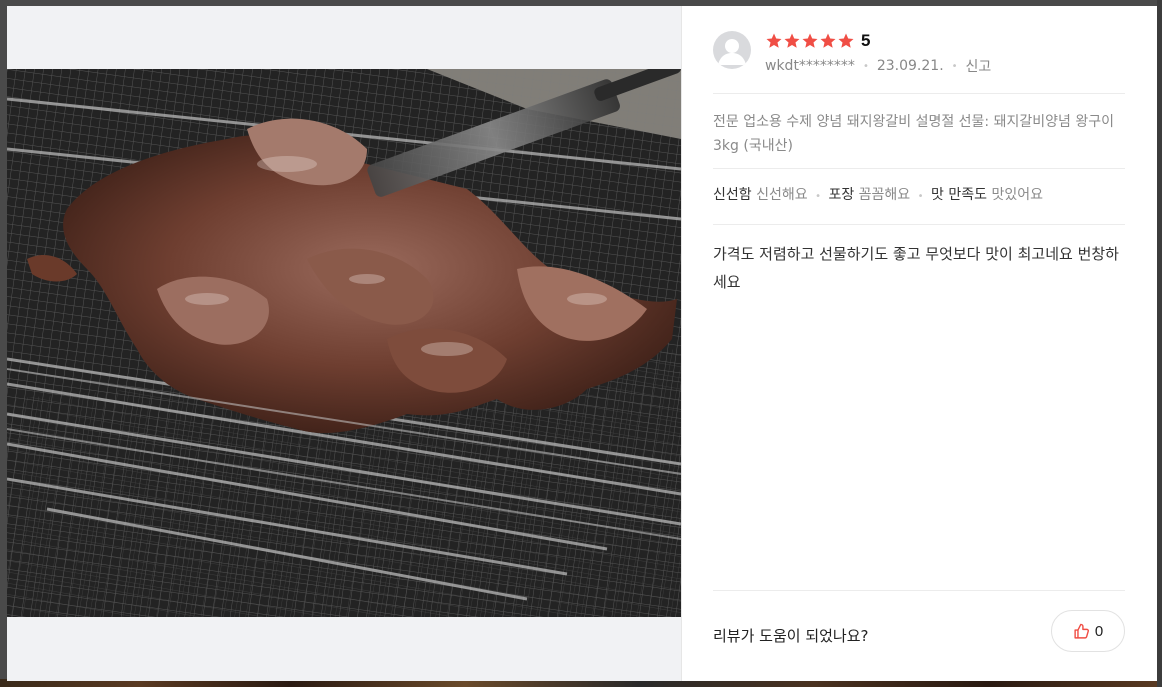 The image size is (1162, 687). I want to click on attribute-packaging-label: 포장, so click(841, 195).